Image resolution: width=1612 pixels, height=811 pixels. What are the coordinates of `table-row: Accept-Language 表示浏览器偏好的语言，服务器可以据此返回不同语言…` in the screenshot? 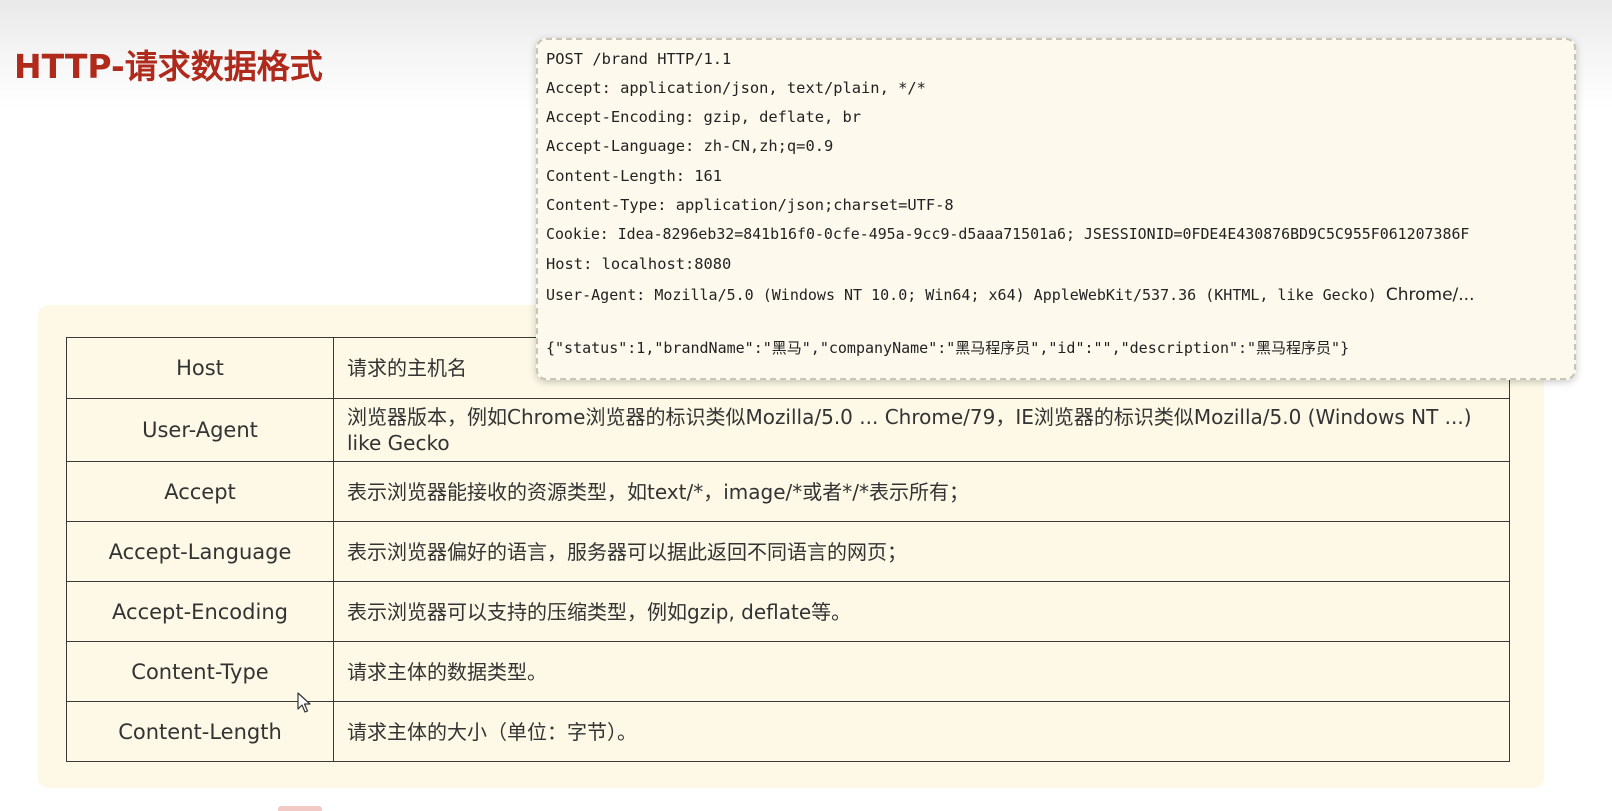 It's located at (788, 551).